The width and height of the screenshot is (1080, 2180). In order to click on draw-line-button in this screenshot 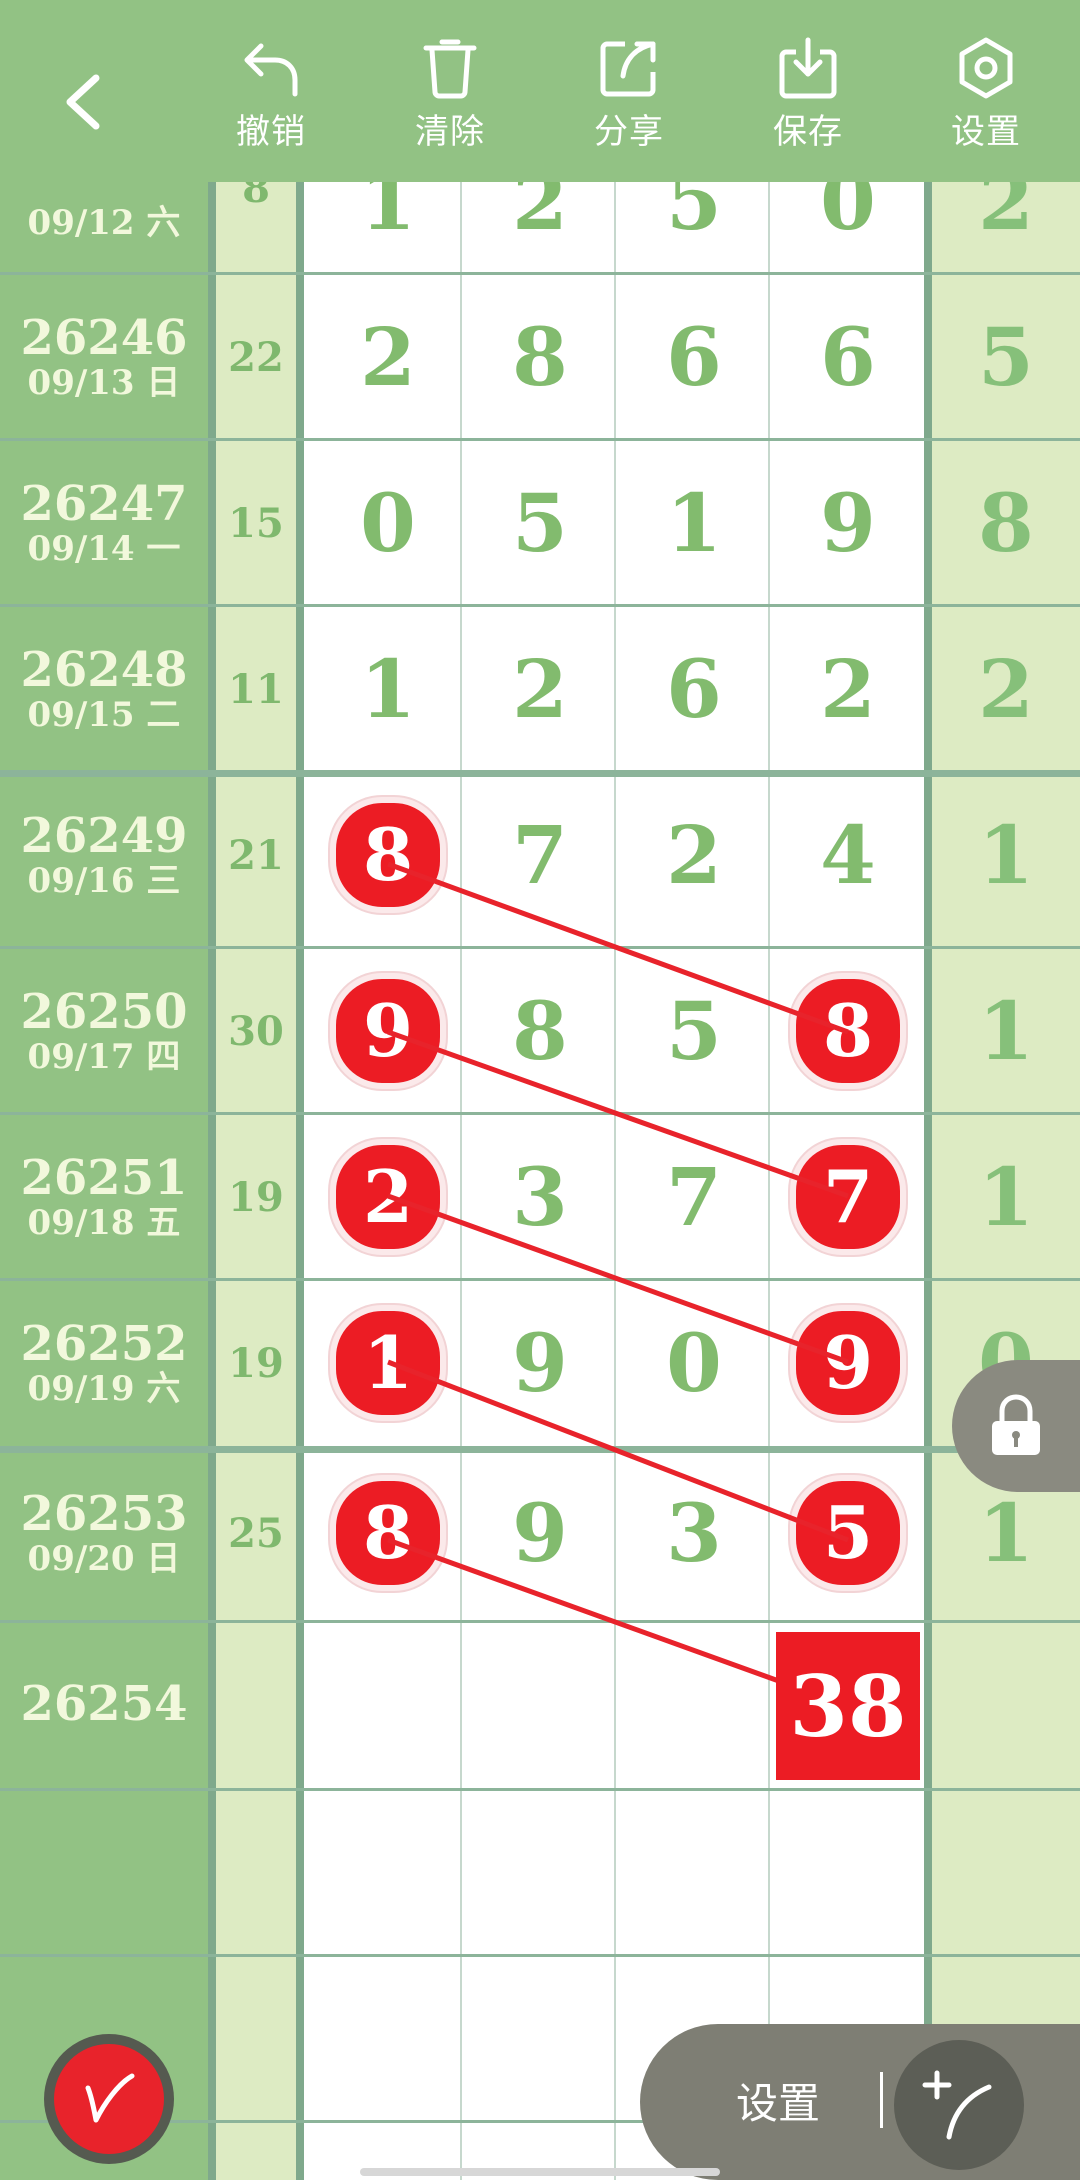, I will do `click(959, 2105)`.